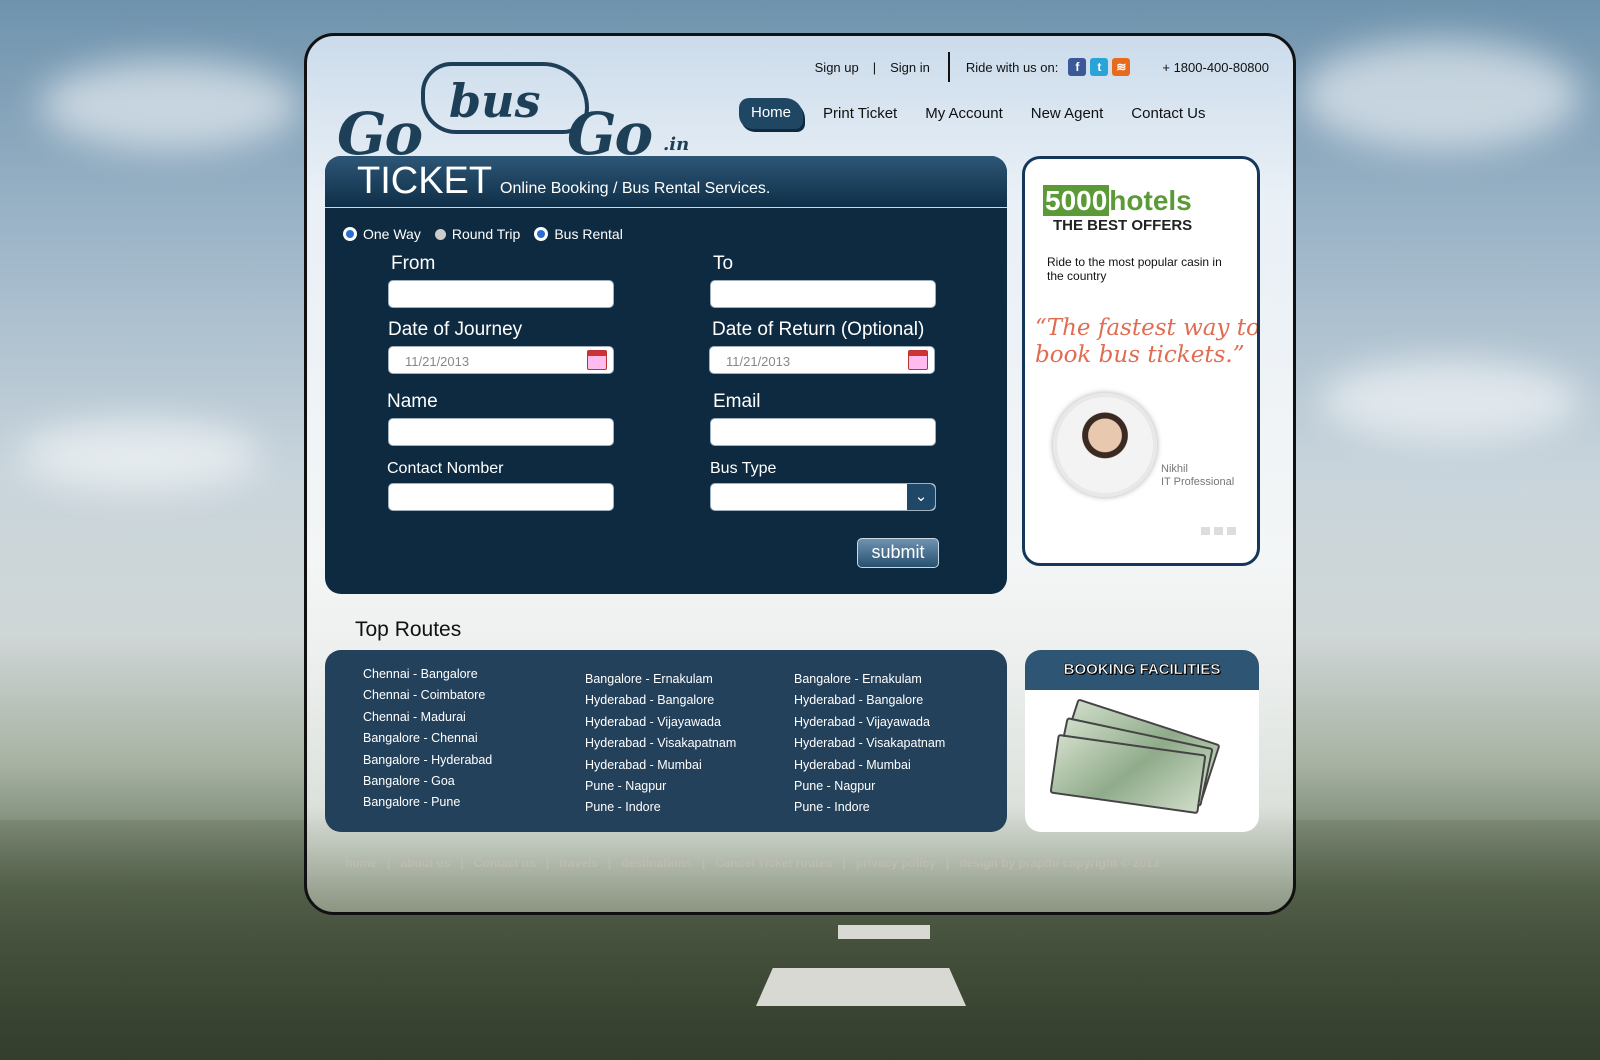  Describe the element at coordinates (1215, 67) in the screenshot. I see `phone-number: + 1800-400-80800` at that location.